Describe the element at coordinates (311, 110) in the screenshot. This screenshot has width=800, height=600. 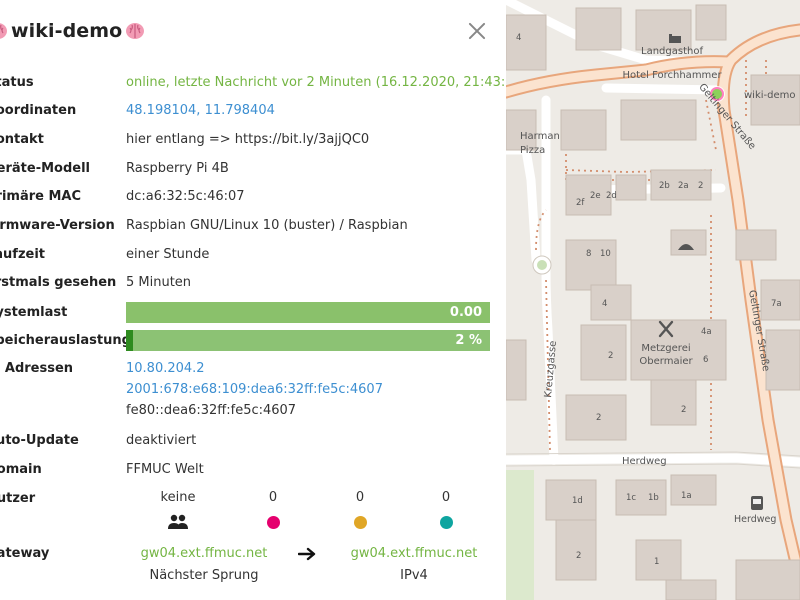
I see `coordinates-link: 48.198104, 11.798404` at that location.